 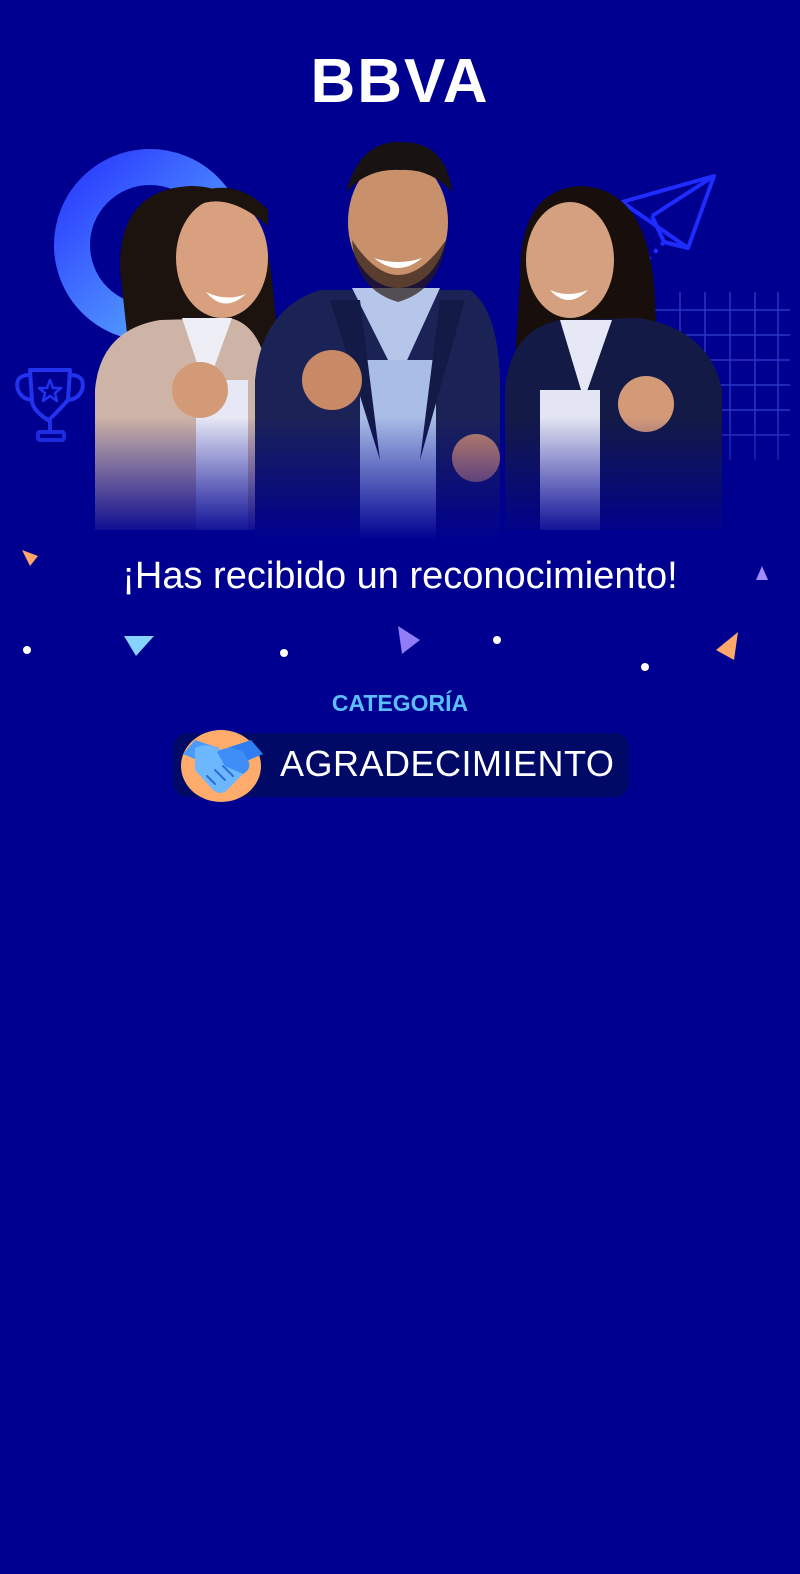 What do you see at coordinates (400, 81) in the screenshot?
I see `bbva-logo: BBVA` at bounding box center [400, 81].